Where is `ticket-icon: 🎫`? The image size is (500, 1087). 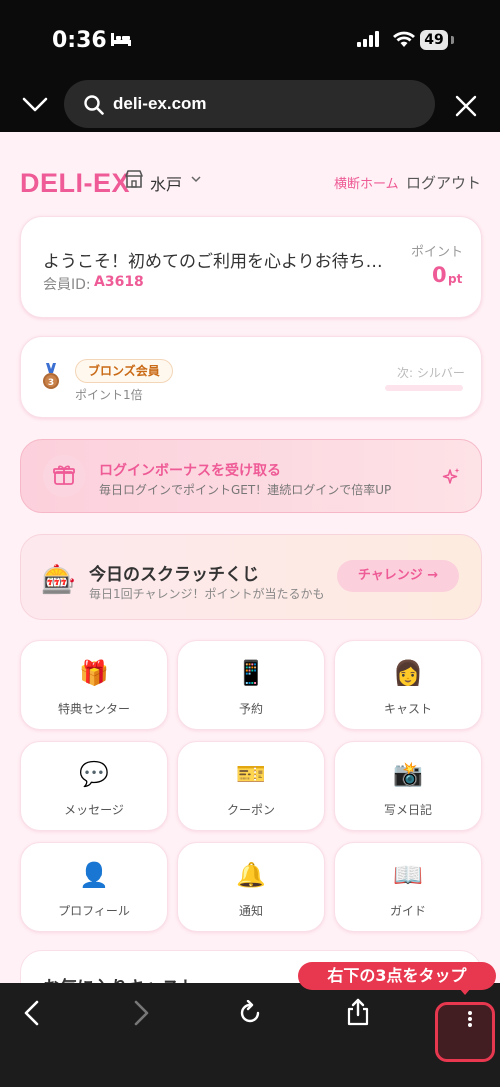 ticket-icon: 🎫 is located at coordinates (251, 774).